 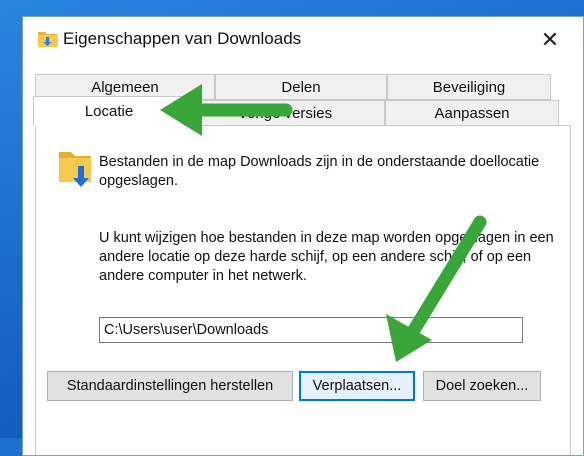 I want to click on title-bar: Eigenschappen van Downloads ✕, so click(x=303, y=40).